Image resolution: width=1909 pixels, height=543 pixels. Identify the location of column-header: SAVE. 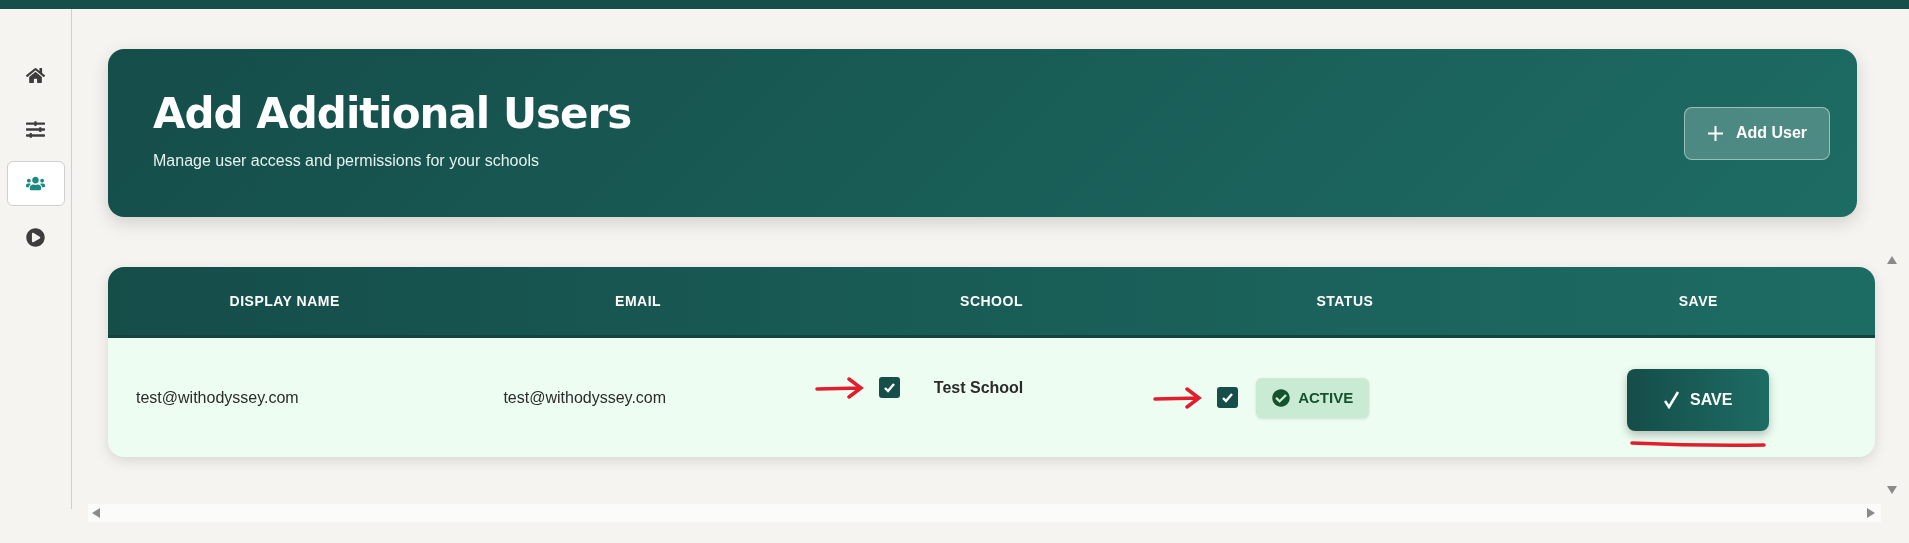
(1698, 301).